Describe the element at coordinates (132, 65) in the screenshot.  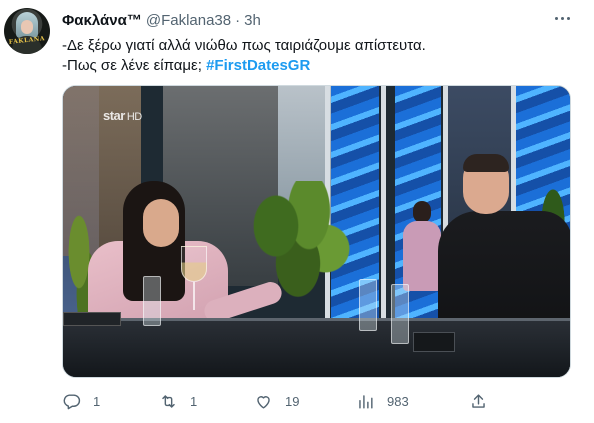
I see `tweet-text-line-2-body: -Πως σε λένε είπαμε;` at that location.